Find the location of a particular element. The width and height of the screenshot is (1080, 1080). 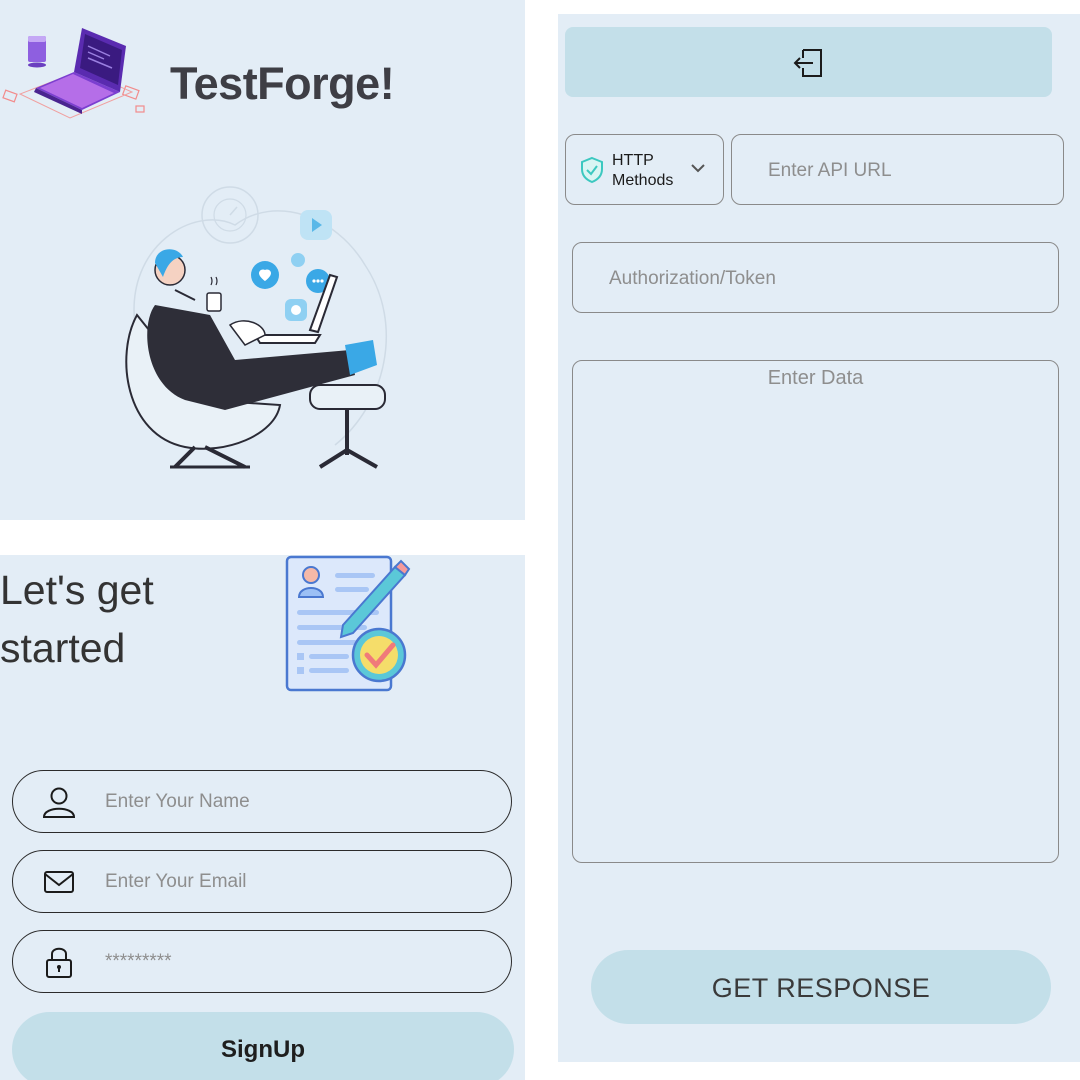

user-icon is located at coordinates (59, 802).